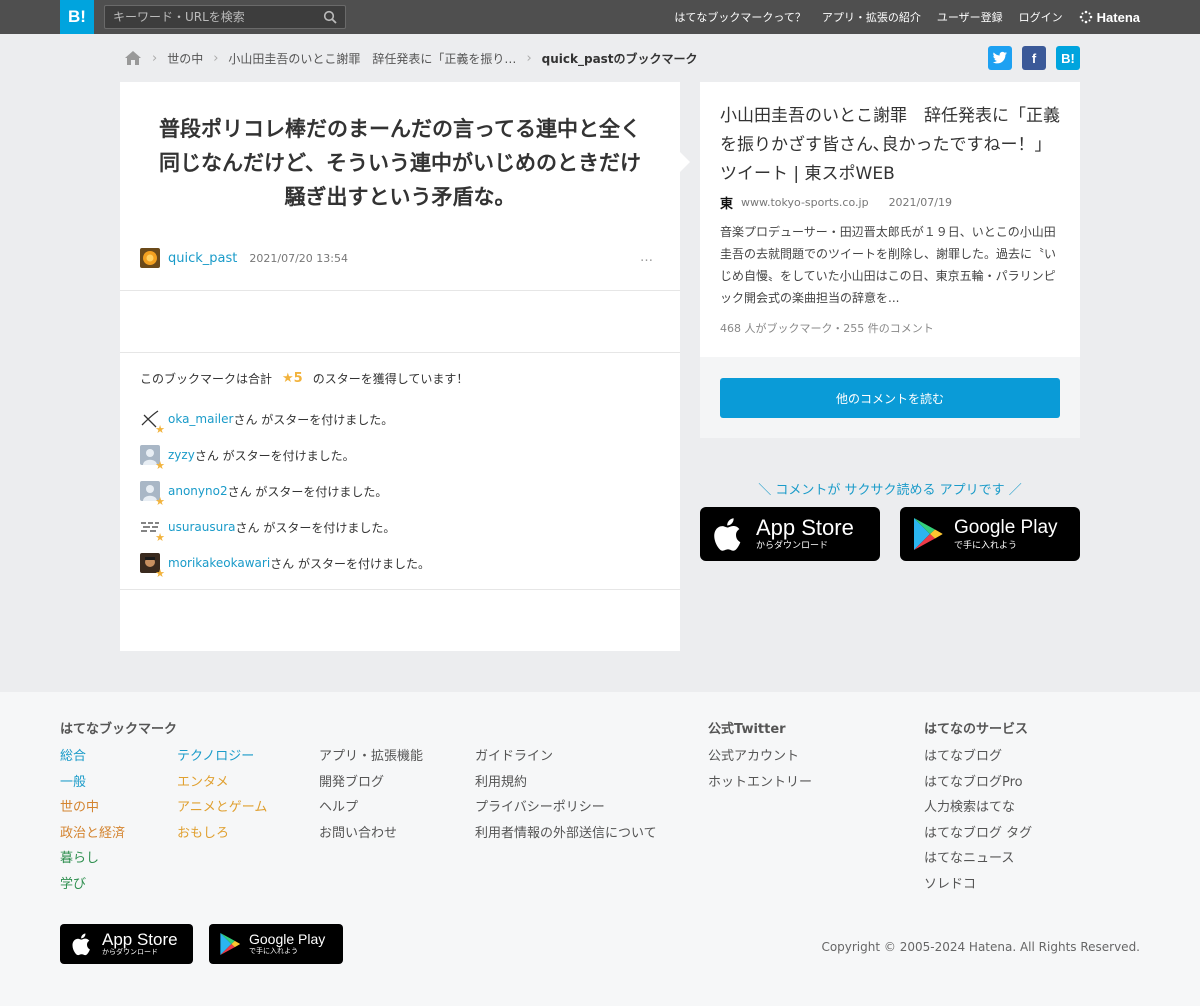  Describe the element at coordinates (206, 379) in the screenshot. I see `stars-prefix: このブックマークは合計` at that location.